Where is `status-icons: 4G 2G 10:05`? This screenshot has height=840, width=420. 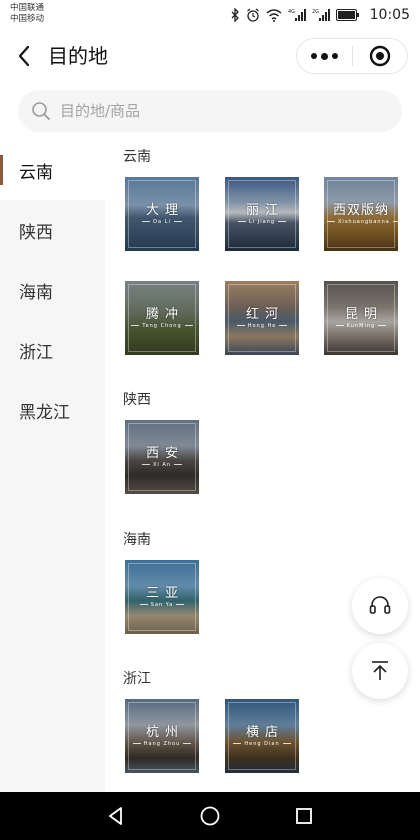 status-icons: 4G 2G 10:05 is located at coordinates (320, 15).